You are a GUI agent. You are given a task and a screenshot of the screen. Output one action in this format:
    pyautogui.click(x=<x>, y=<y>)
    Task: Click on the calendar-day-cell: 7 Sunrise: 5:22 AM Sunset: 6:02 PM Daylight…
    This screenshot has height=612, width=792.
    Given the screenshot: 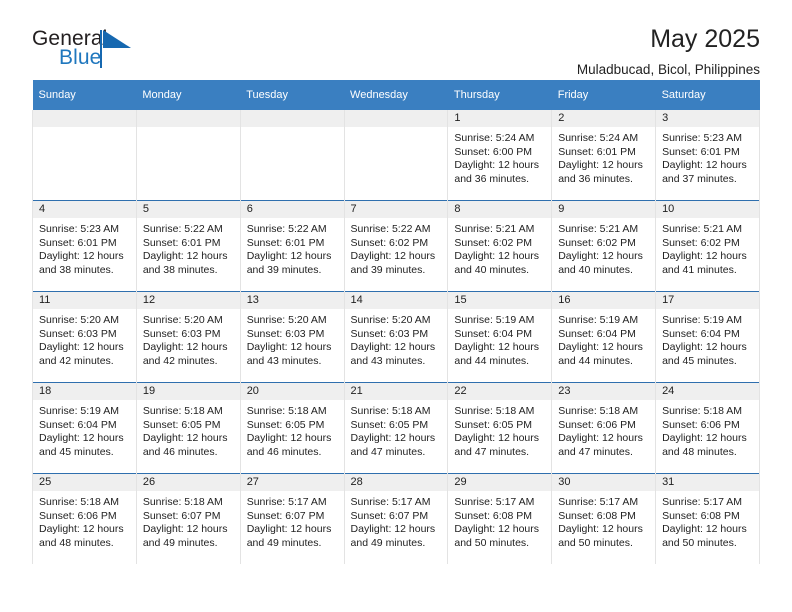 What is the action you would take?
    pyautogui.click(x=396, y=246)
    